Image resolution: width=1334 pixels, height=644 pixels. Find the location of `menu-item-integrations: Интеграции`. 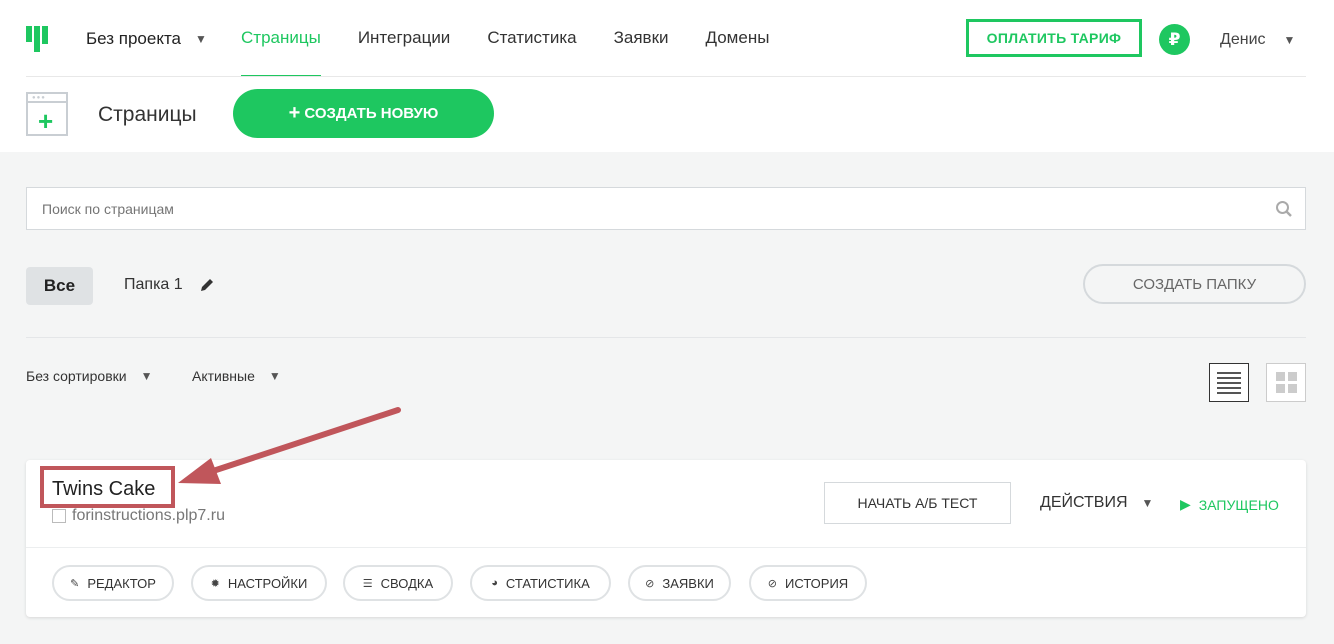

menu-item-integrations: Интеграции is located at coordinates (404, 38).